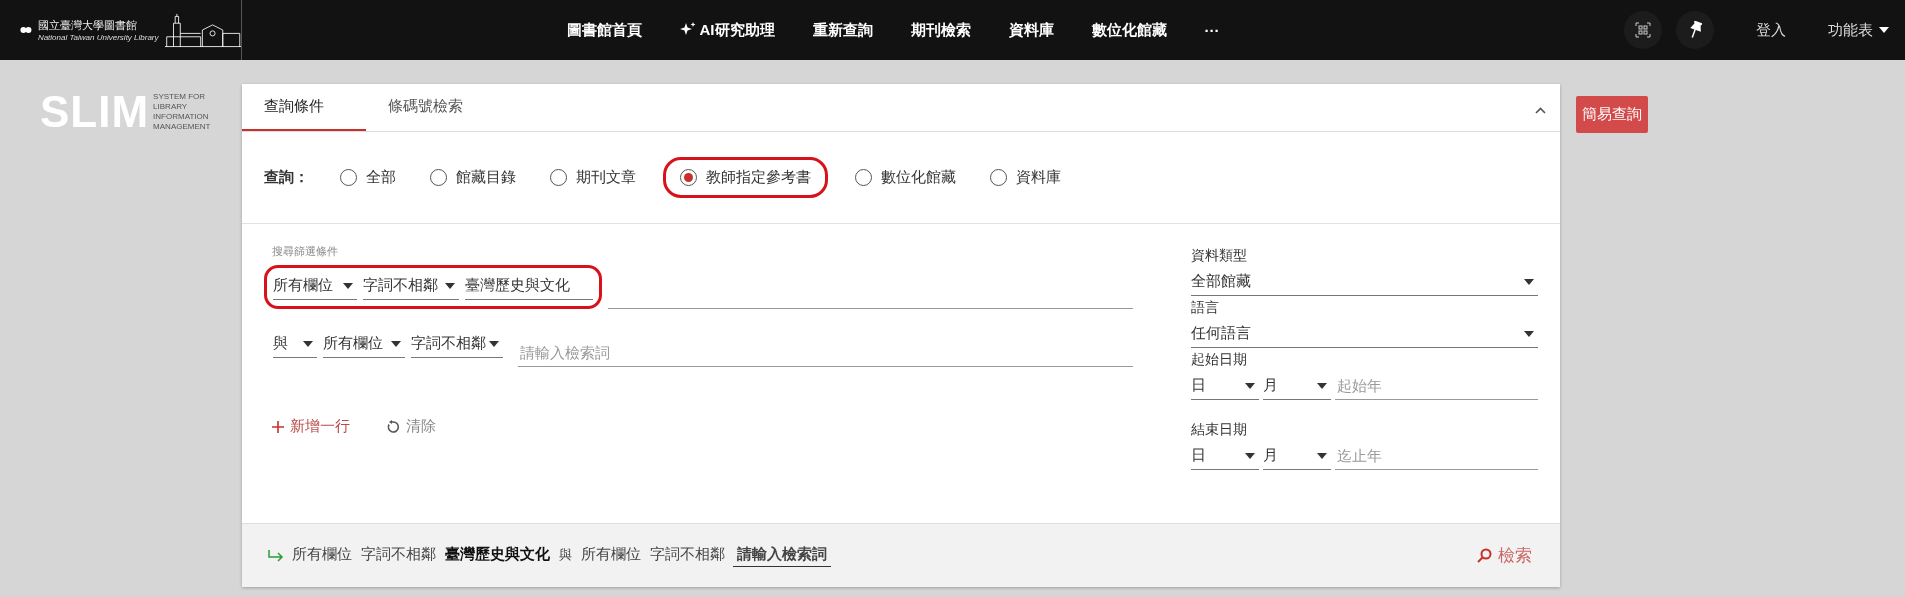  Describe the element at coordinates (1212, 30) in the screenshot. I see `nav-link: ···` at that location.